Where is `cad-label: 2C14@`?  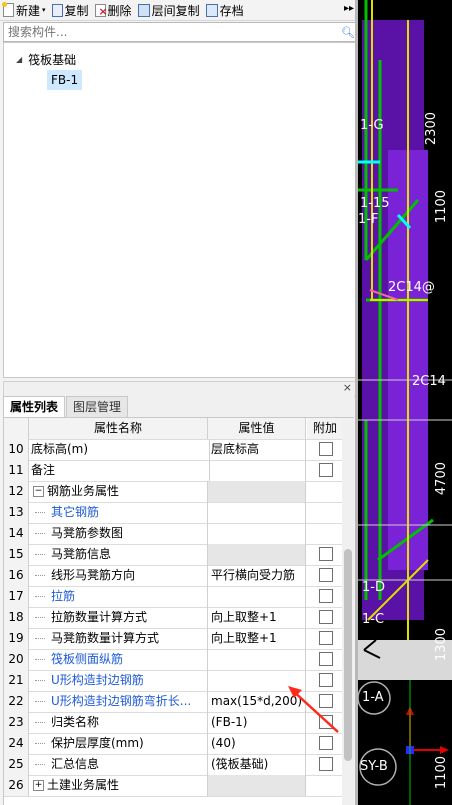
cad-label: 2C14@ is located at coordinates (411, 287).